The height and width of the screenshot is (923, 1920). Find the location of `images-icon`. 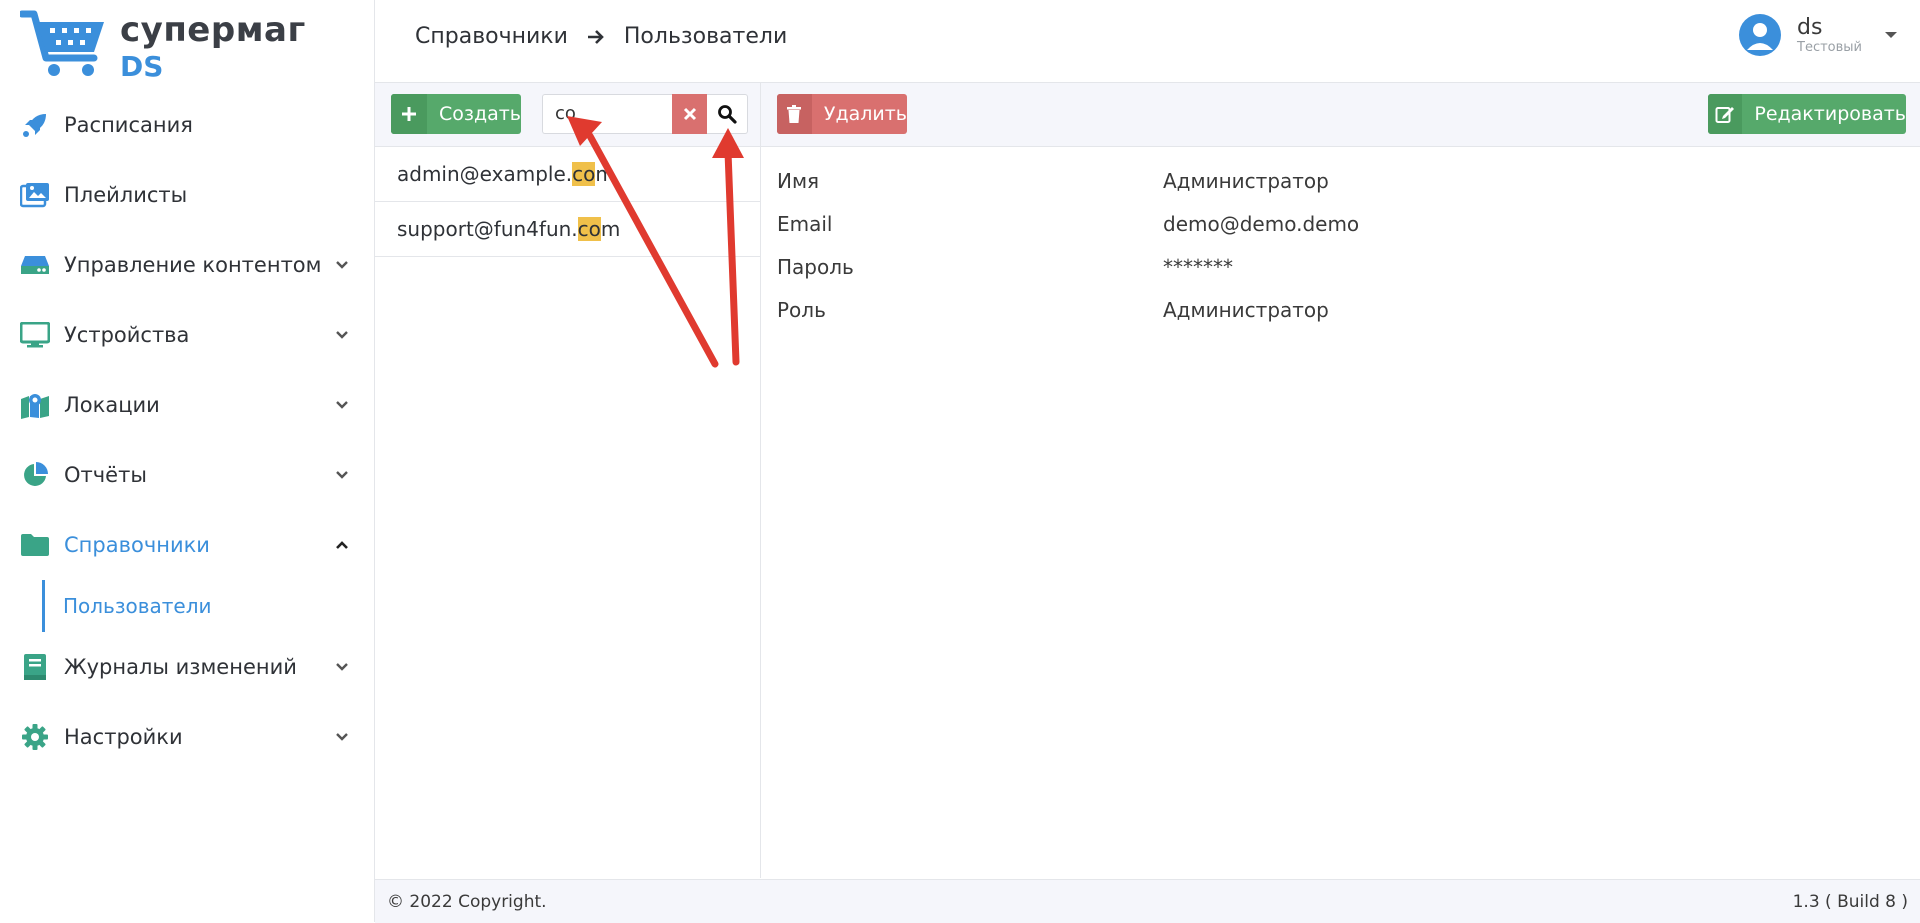

images-icon is located at coordinates (35, 195).